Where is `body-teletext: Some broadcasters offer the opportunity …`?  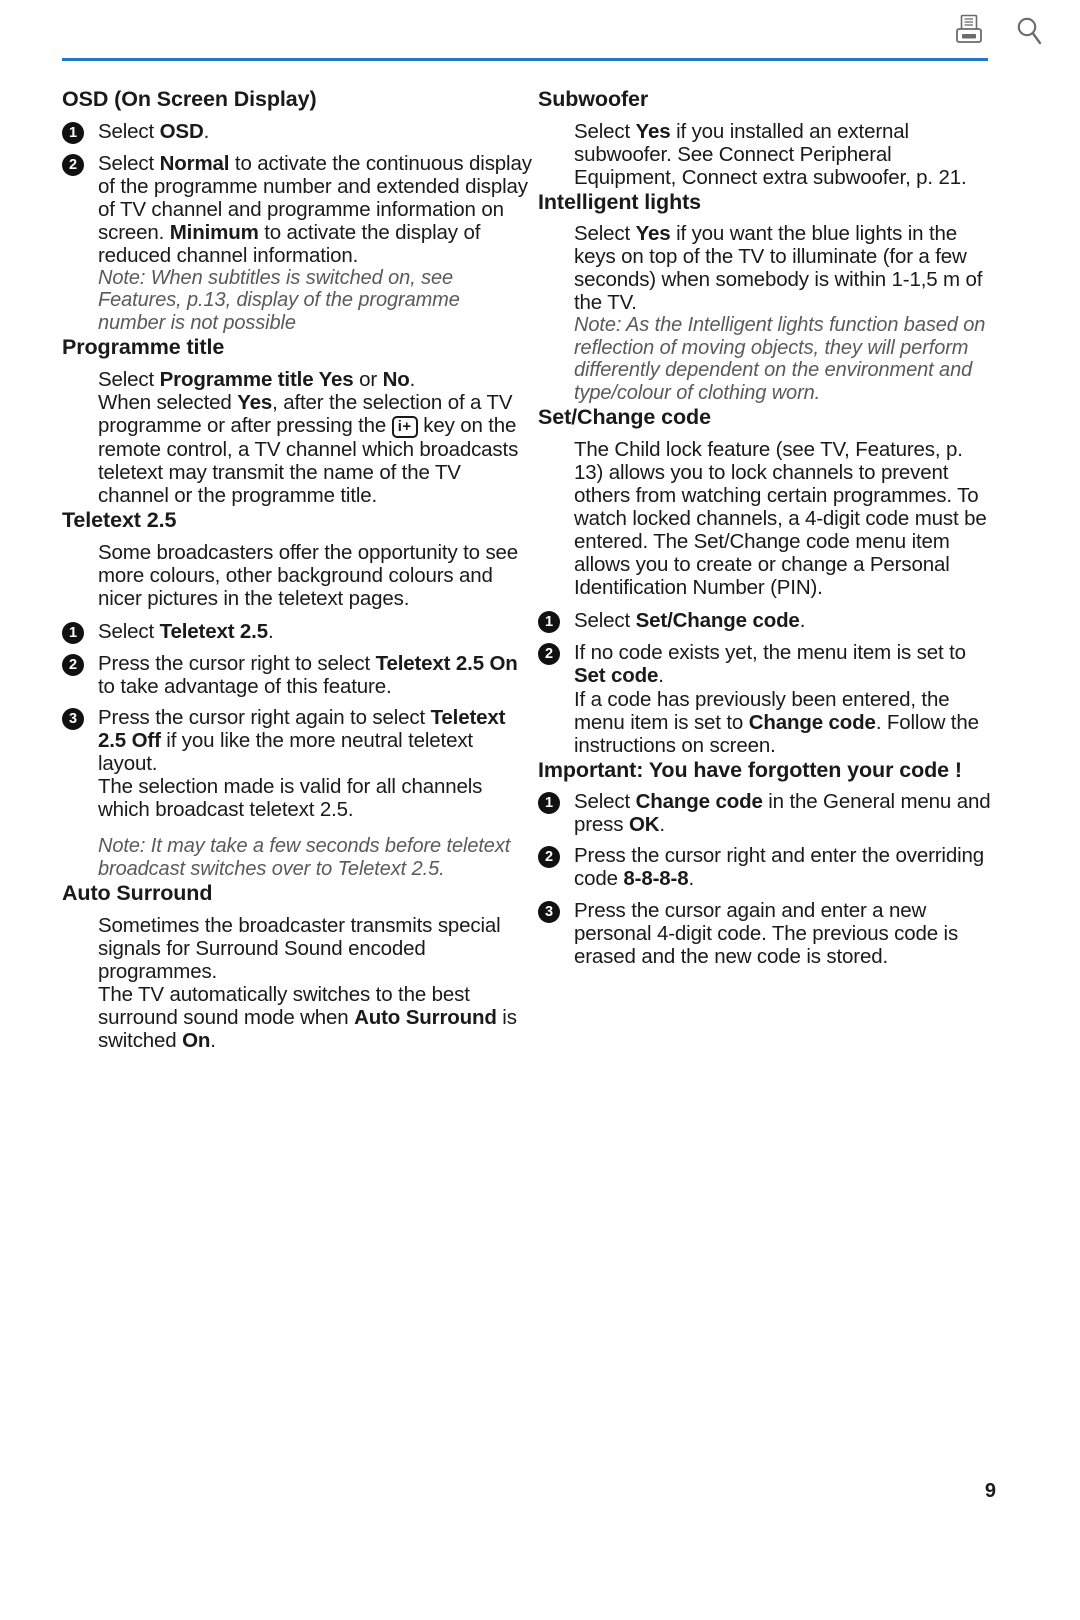
body-teletext: Some broadcasters offer the opportunity … is located at coordinates (308, 575).